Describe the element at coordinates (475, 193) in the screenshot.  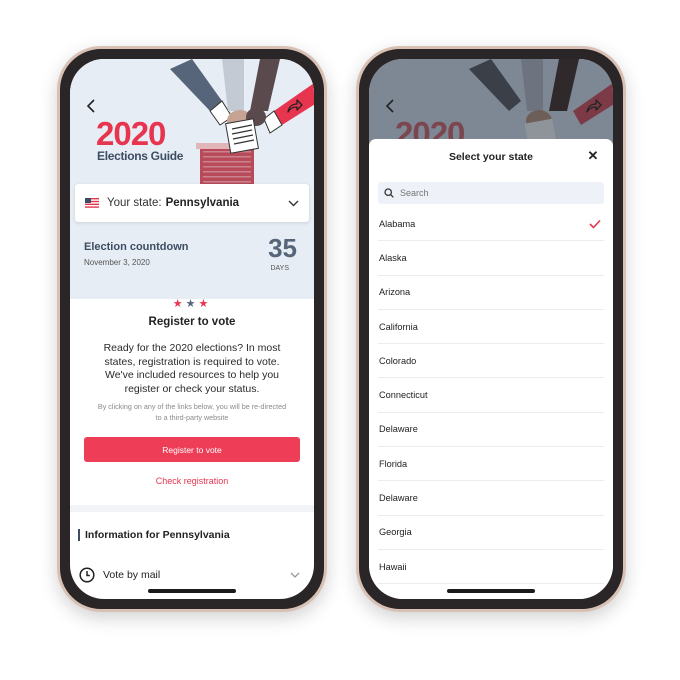
I see `search-input` at that location.